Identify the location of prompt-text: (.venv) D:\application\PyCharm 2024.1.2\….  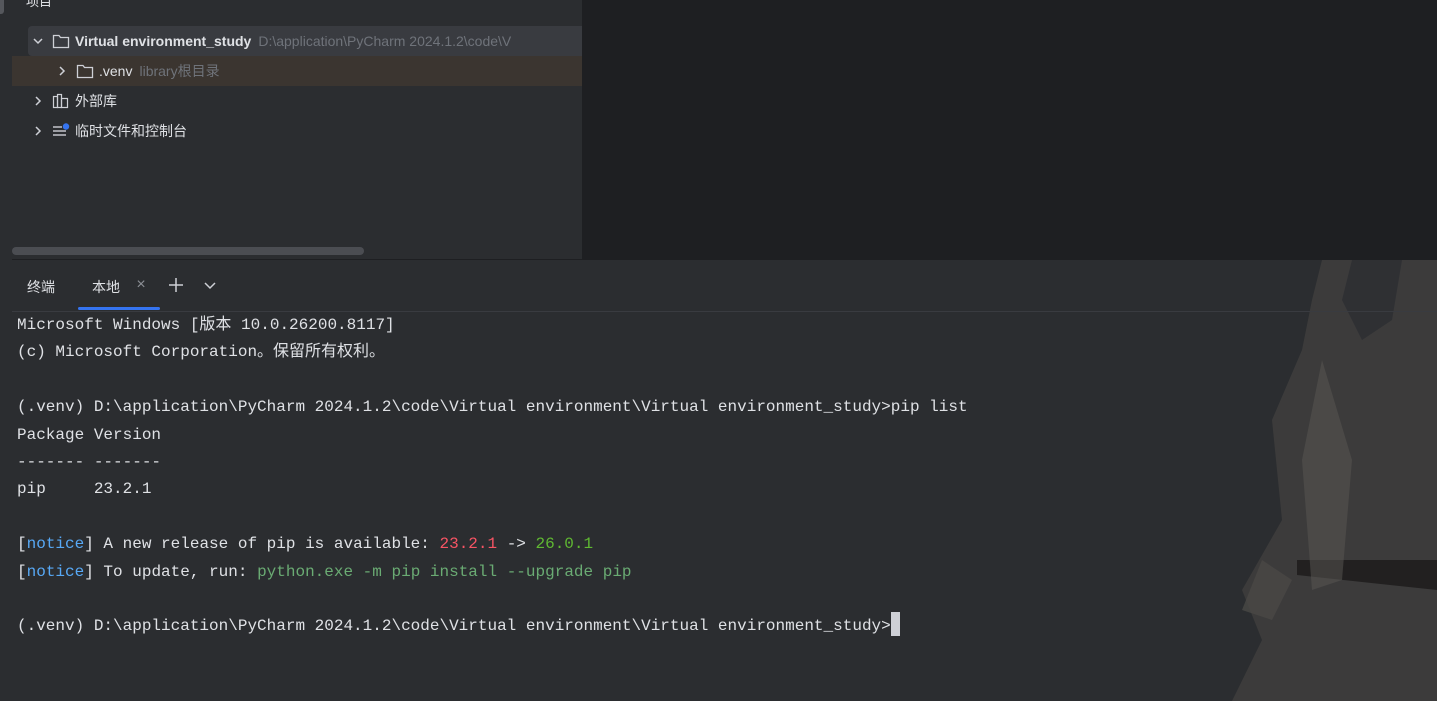
(454, 626).